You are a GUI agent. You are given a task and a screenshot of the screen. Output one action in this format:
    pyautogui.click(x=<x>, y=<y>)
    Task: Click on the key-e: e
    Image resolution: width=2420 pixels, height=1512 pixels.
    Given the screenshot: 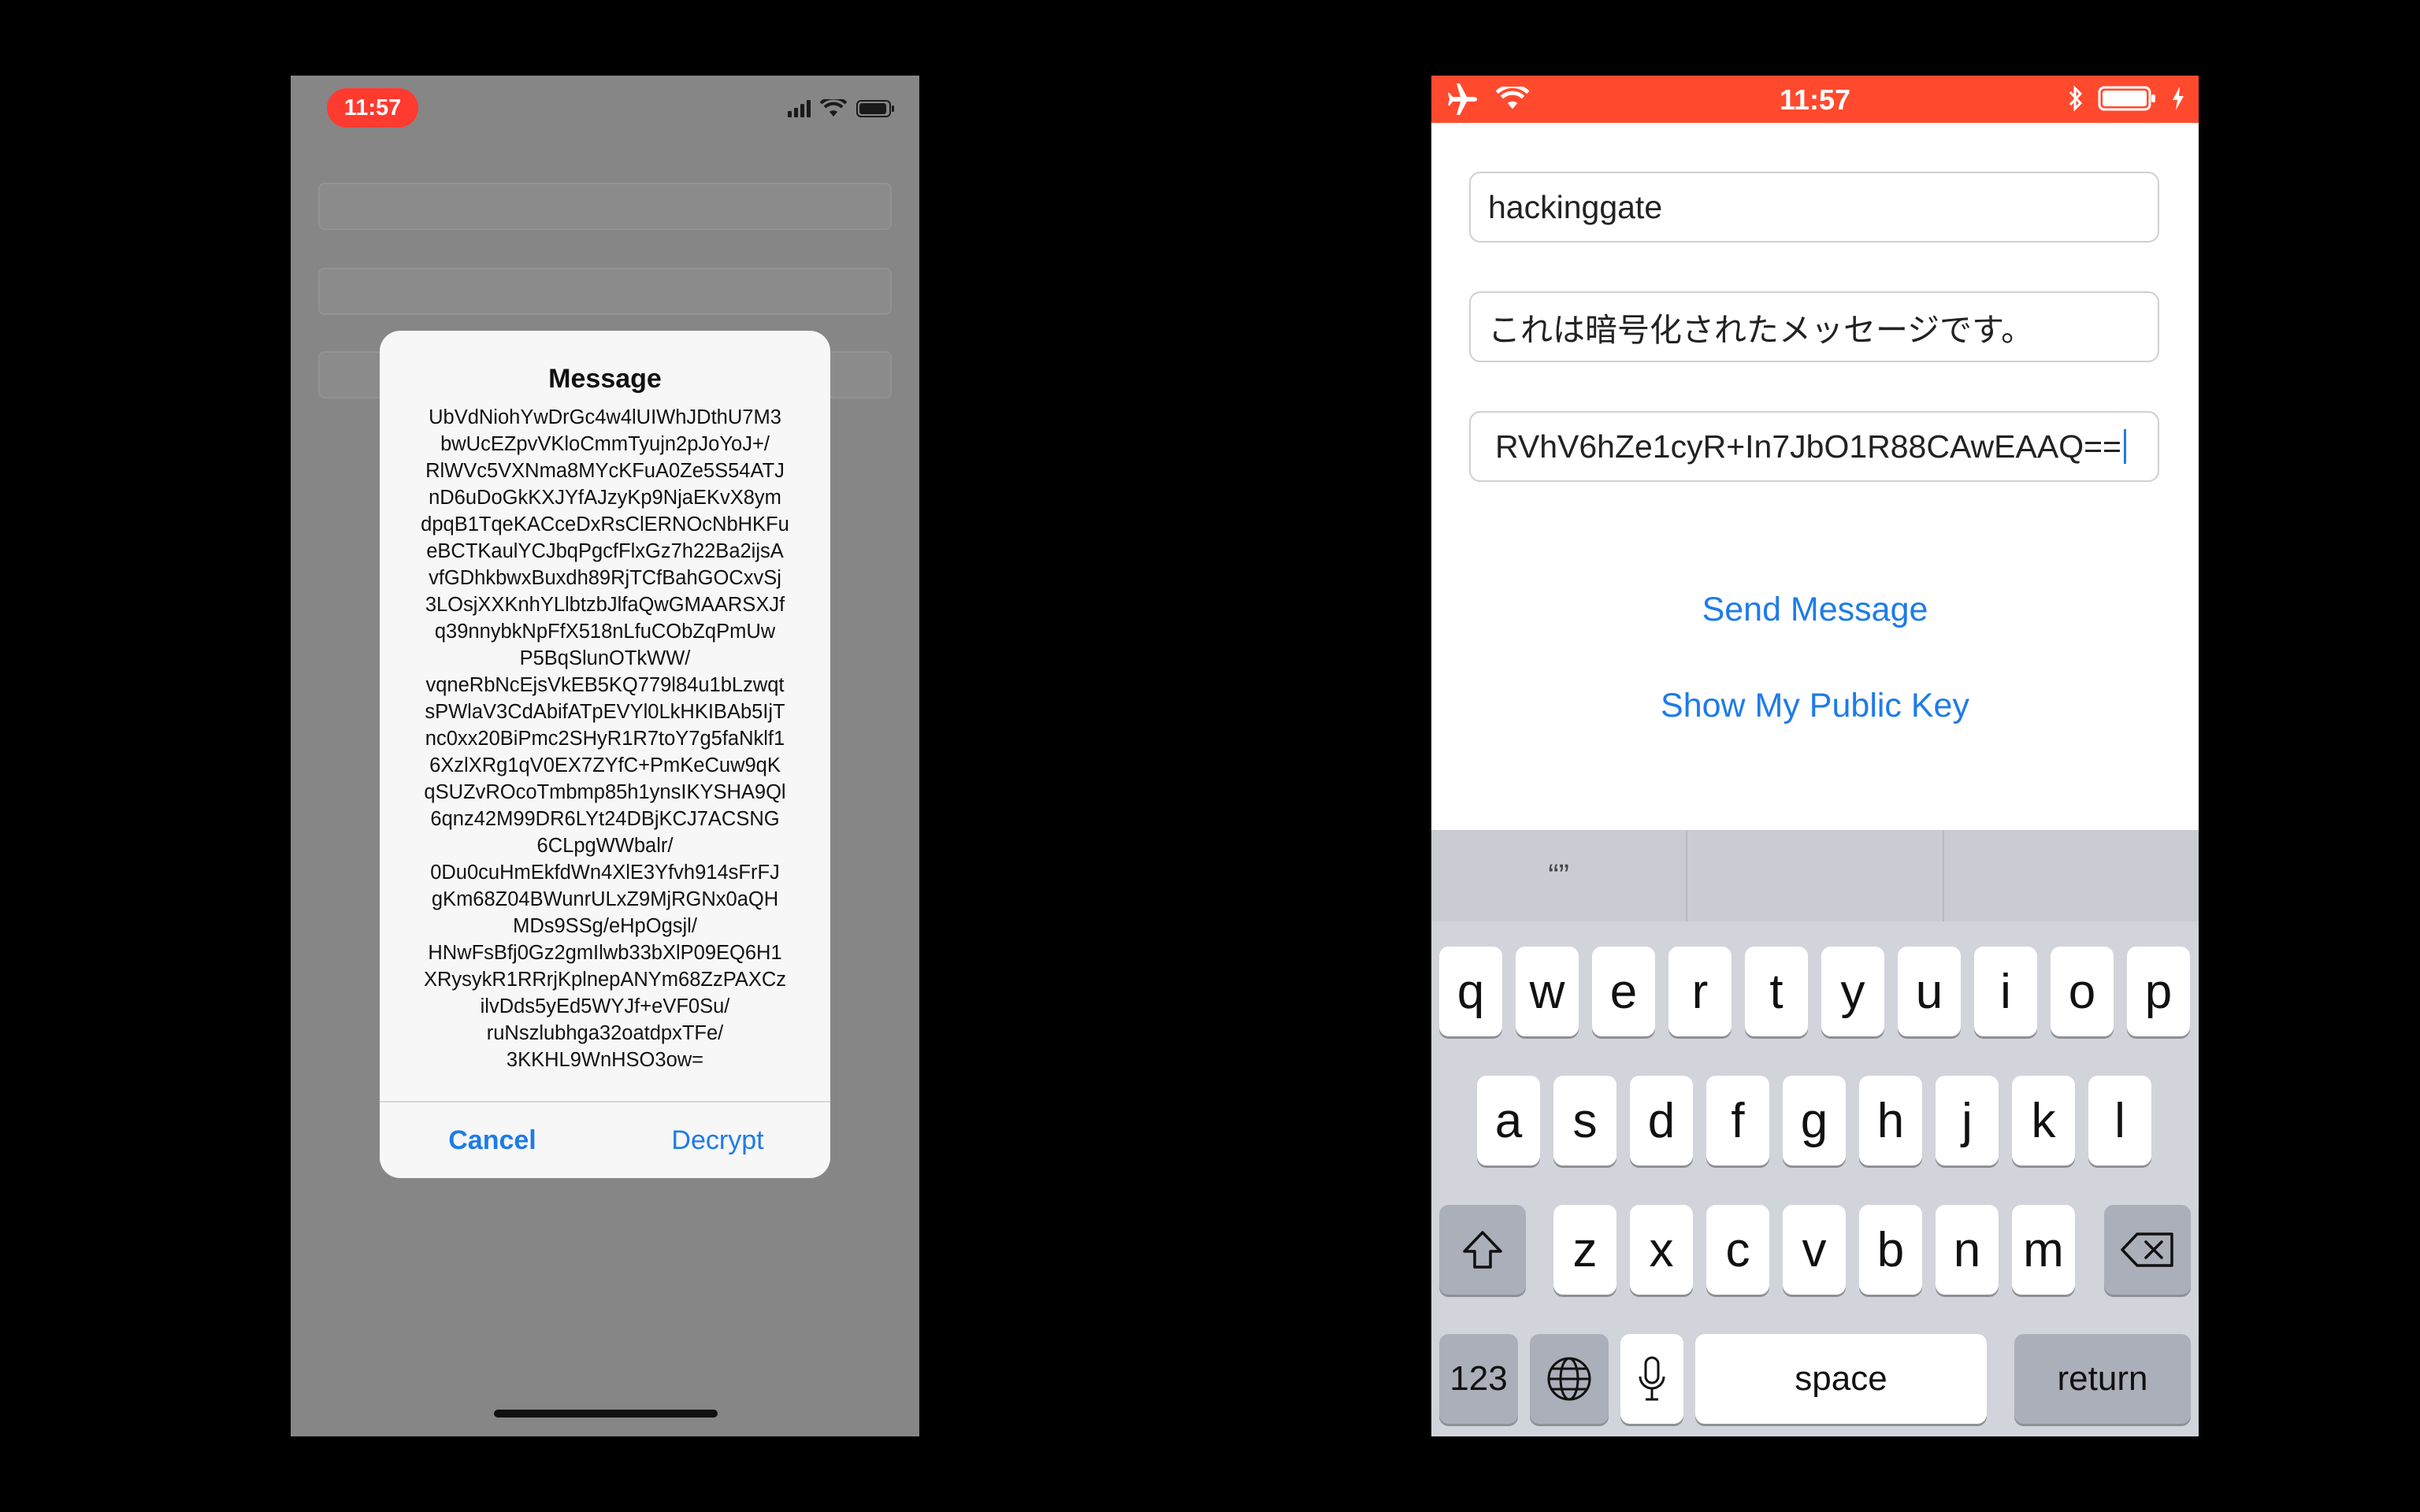 What is the action you would take?
    pyautogui.click(x=1624, y=991)
    